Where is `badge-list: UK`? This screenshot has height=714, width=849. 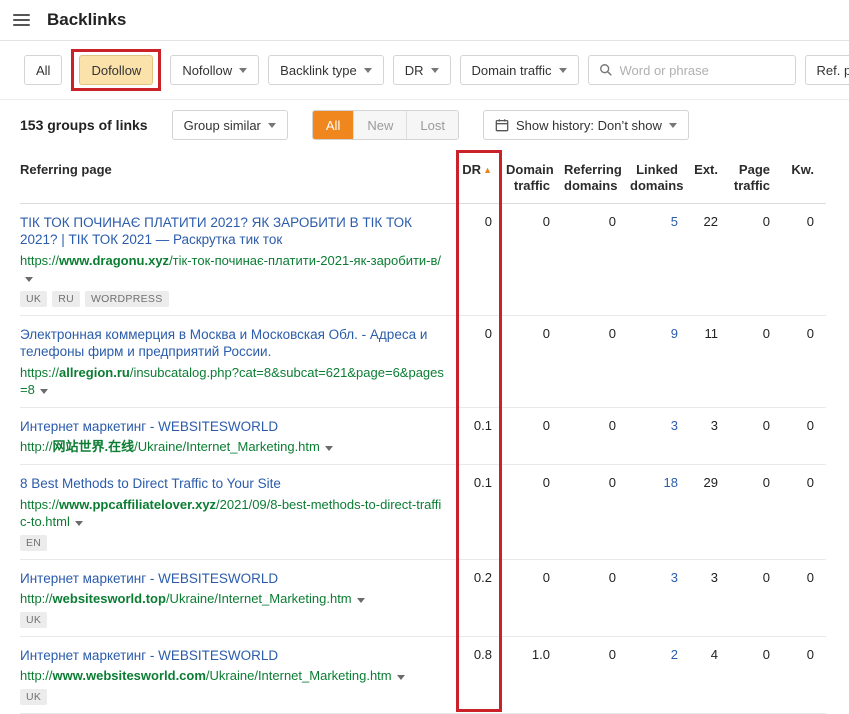 badge-list: UK is located at coordinates (232, 619).